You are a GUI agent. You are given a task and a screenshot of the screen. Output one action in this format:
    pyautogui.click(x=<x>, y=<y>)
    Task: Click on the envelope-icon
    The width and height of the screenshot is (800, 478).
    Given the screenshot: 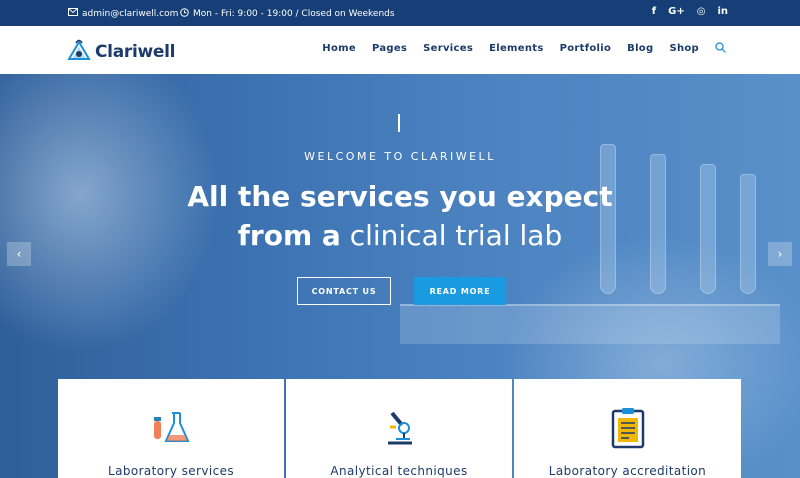 What is the action you would take?
    pyautogui.click(x=73, y=13)
    